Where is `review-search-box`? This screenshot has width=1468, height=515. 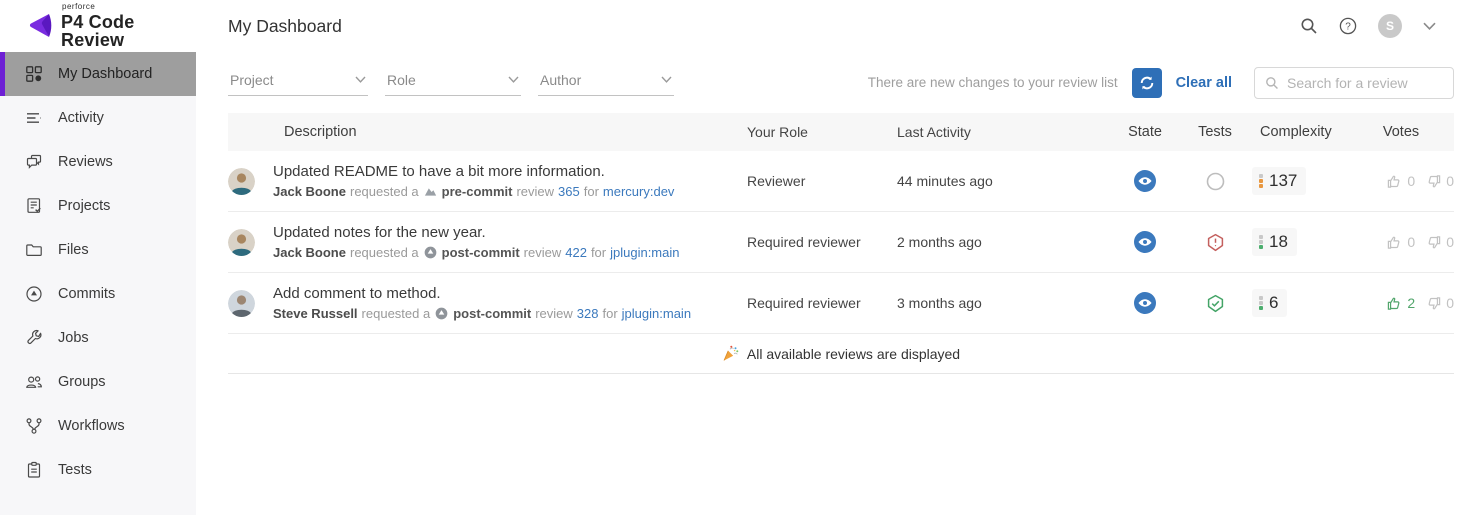 review-search-box is located at coordinates (1354, 82).